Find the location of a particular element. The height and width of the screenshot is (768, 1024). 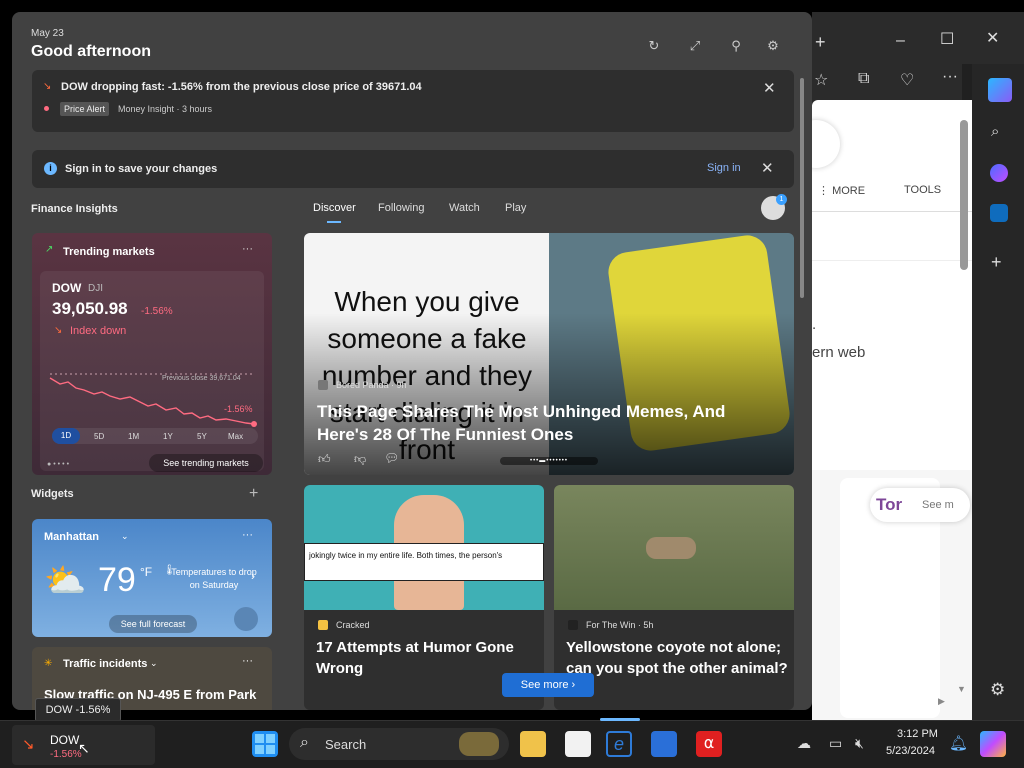

source-logo-icon is located at coordinates (573, 625).